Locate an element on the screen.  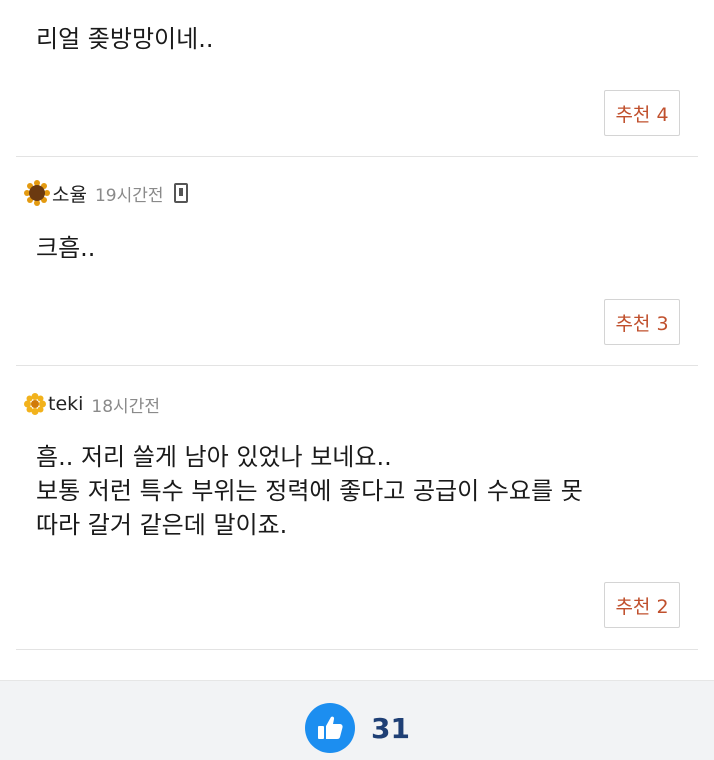
nickname: 소율 is located at coordinates (69, 193).